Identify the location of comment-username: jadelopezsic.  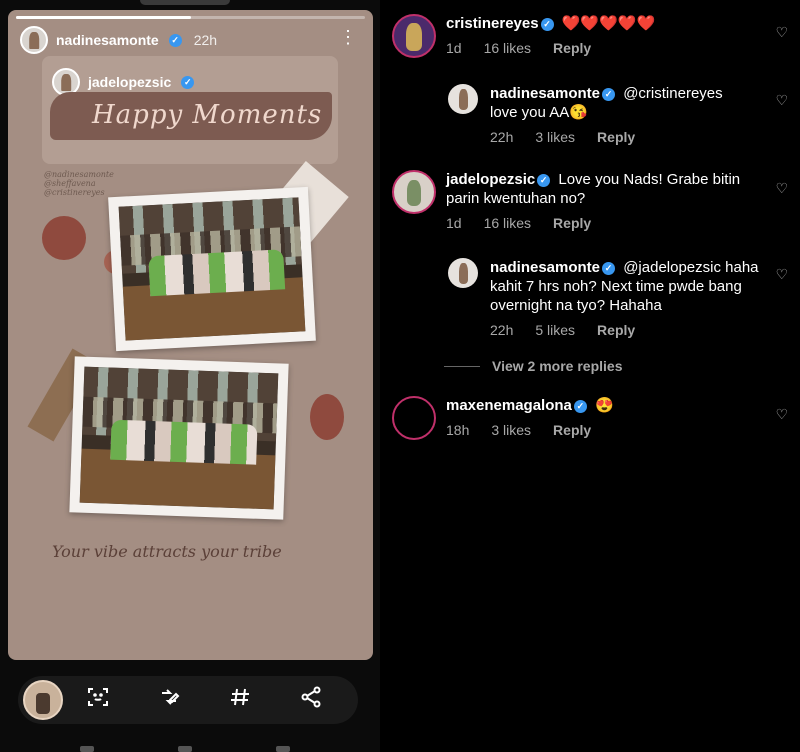
(490, 179).